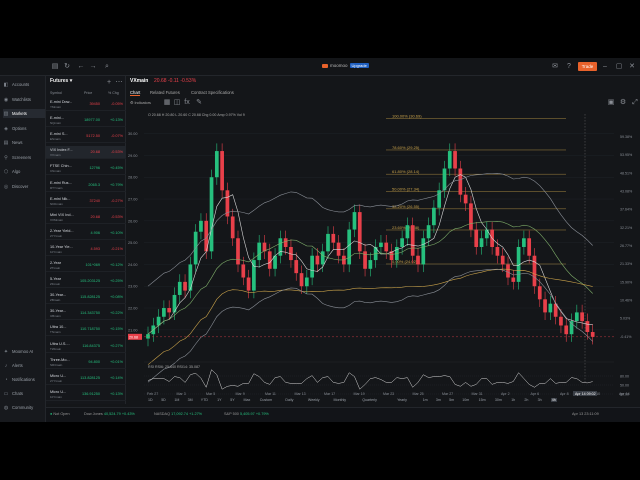  Describe the element at coordinates (24, 171) in the screenshot. I see `nav-item-algo: ⬡ Algo` at that location.